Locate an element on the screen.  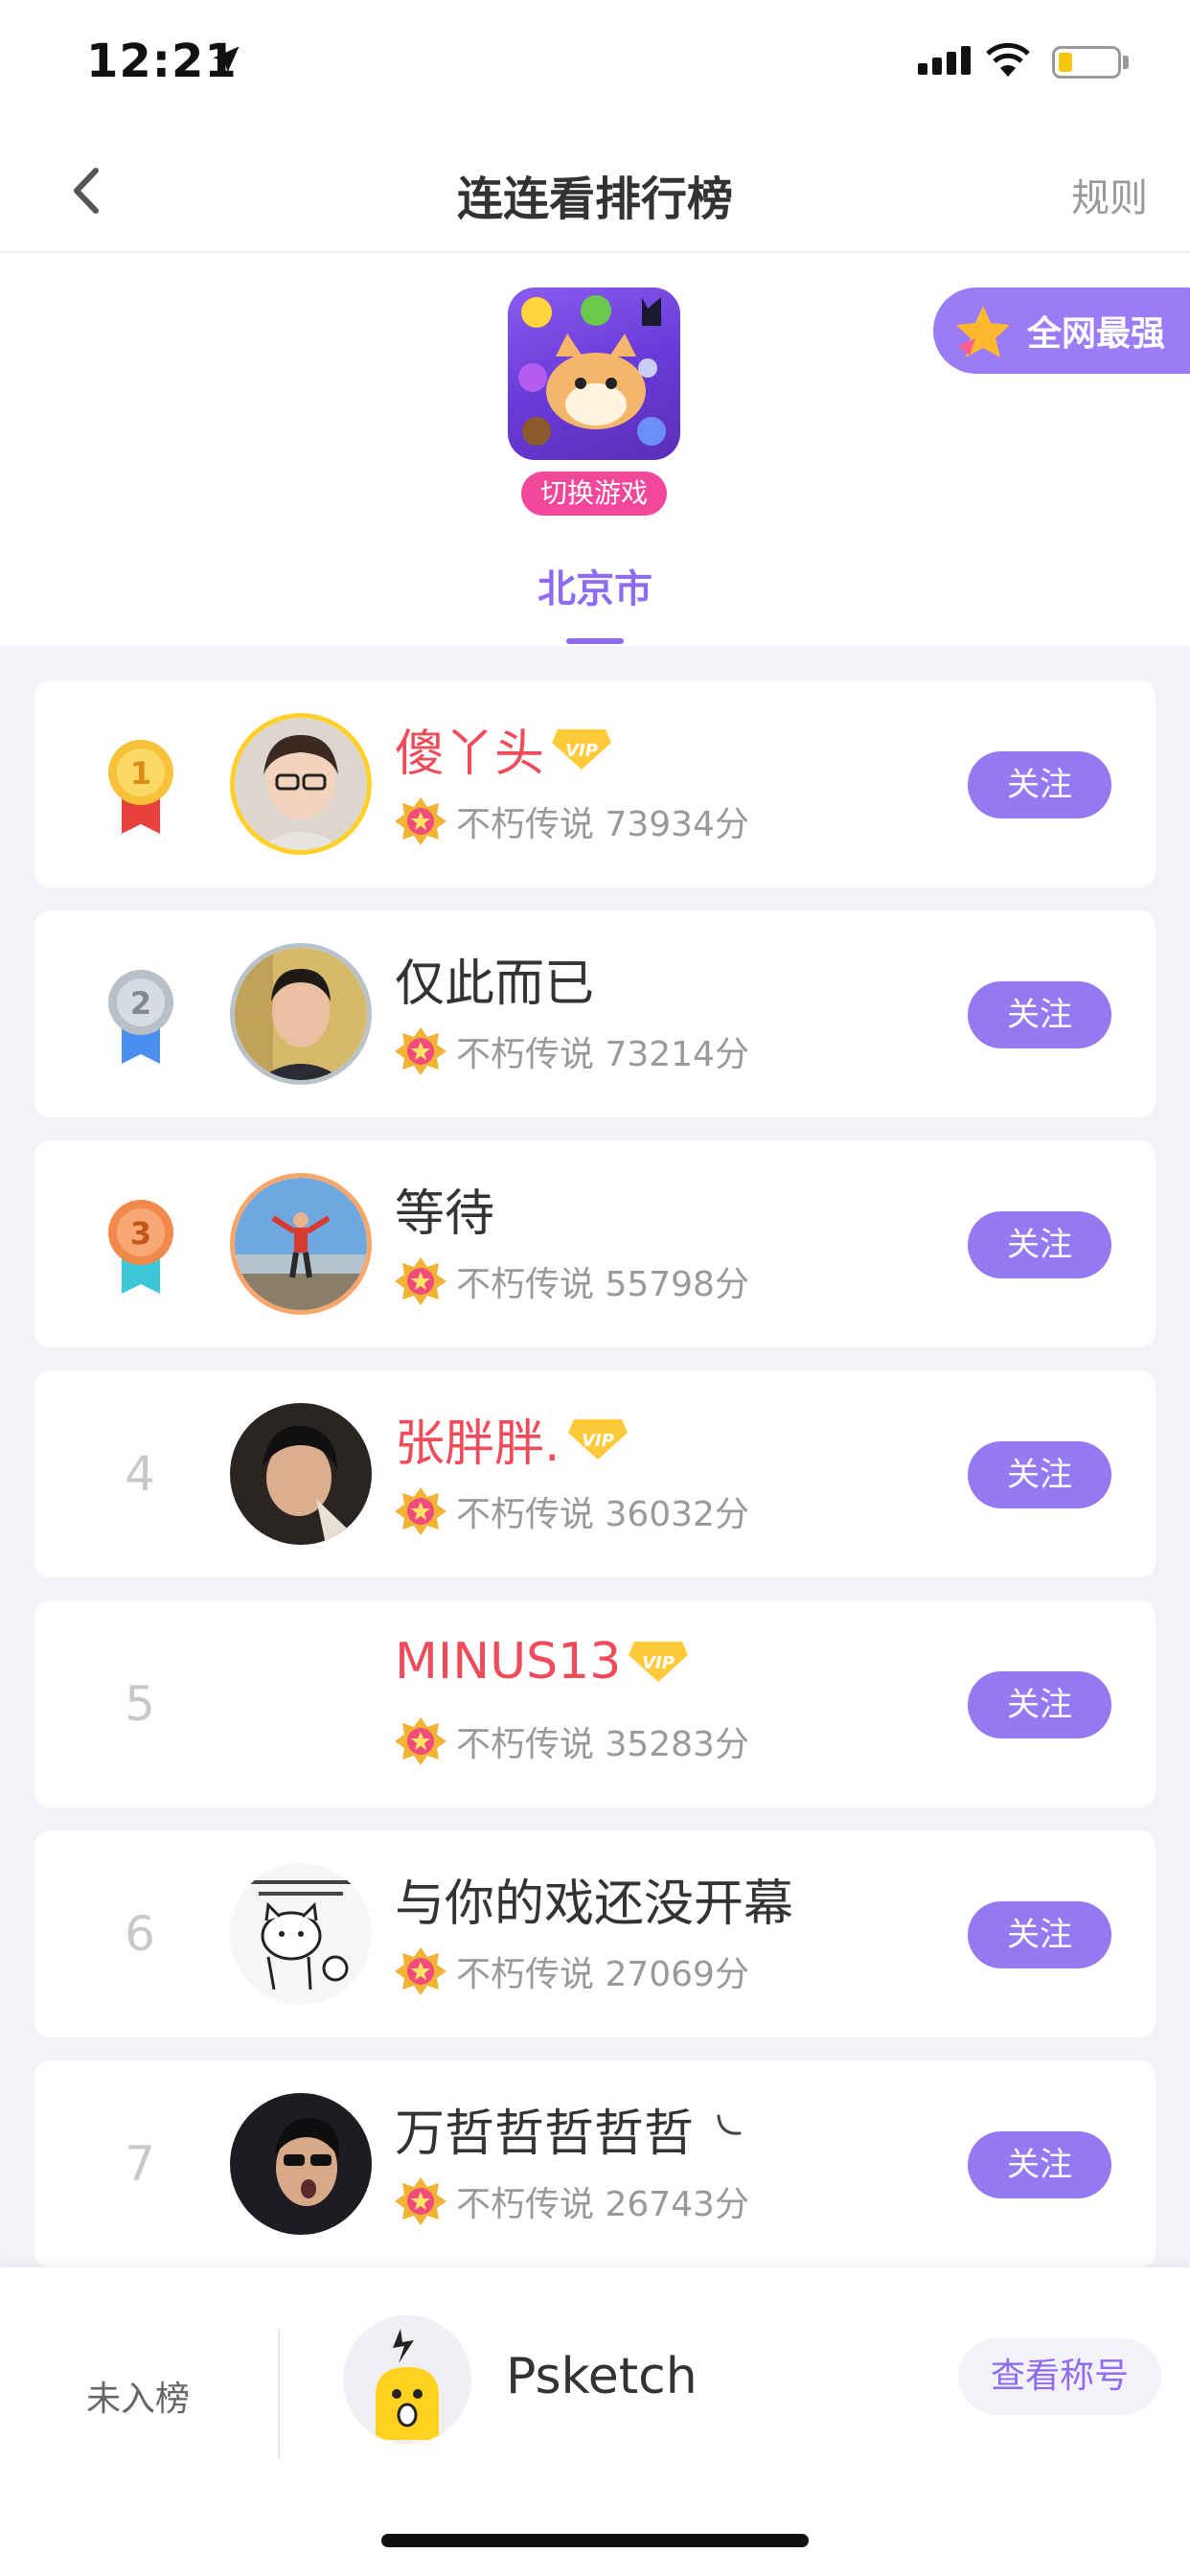
wifi-icon is located at coordinates (1008, 59).